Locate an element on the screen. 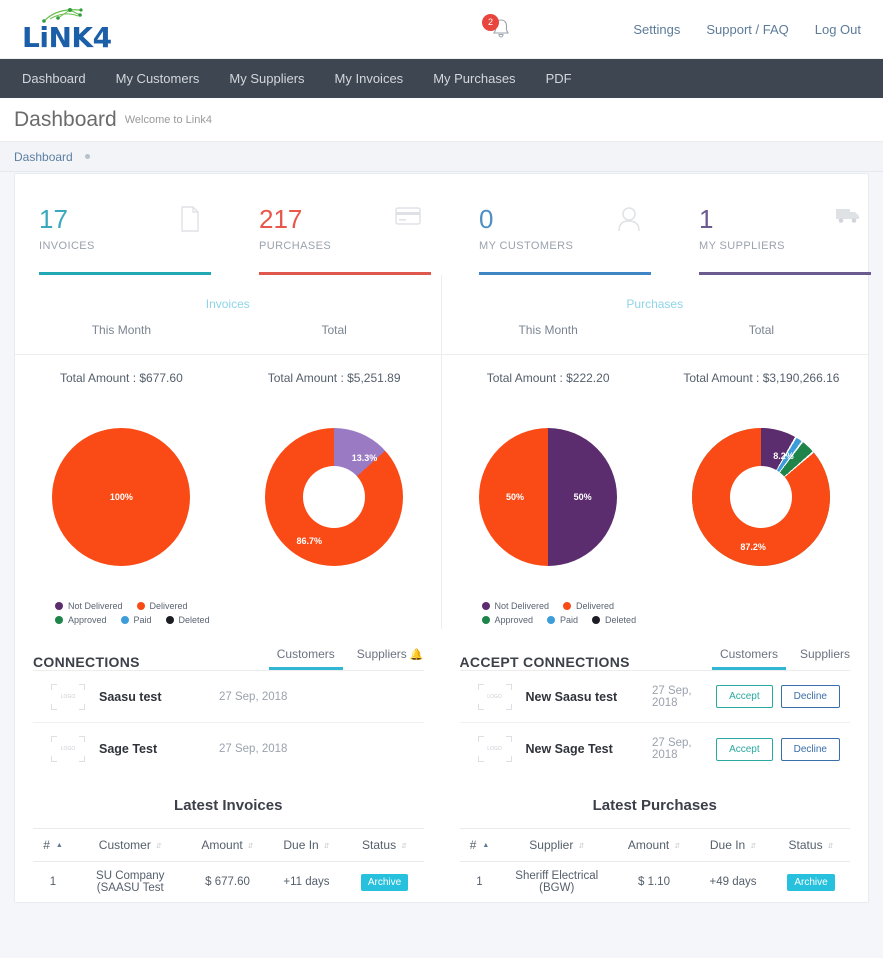 The height and width of the screenshot is (958, 883). cell-number: 1 is located at coordinates (479, 882).